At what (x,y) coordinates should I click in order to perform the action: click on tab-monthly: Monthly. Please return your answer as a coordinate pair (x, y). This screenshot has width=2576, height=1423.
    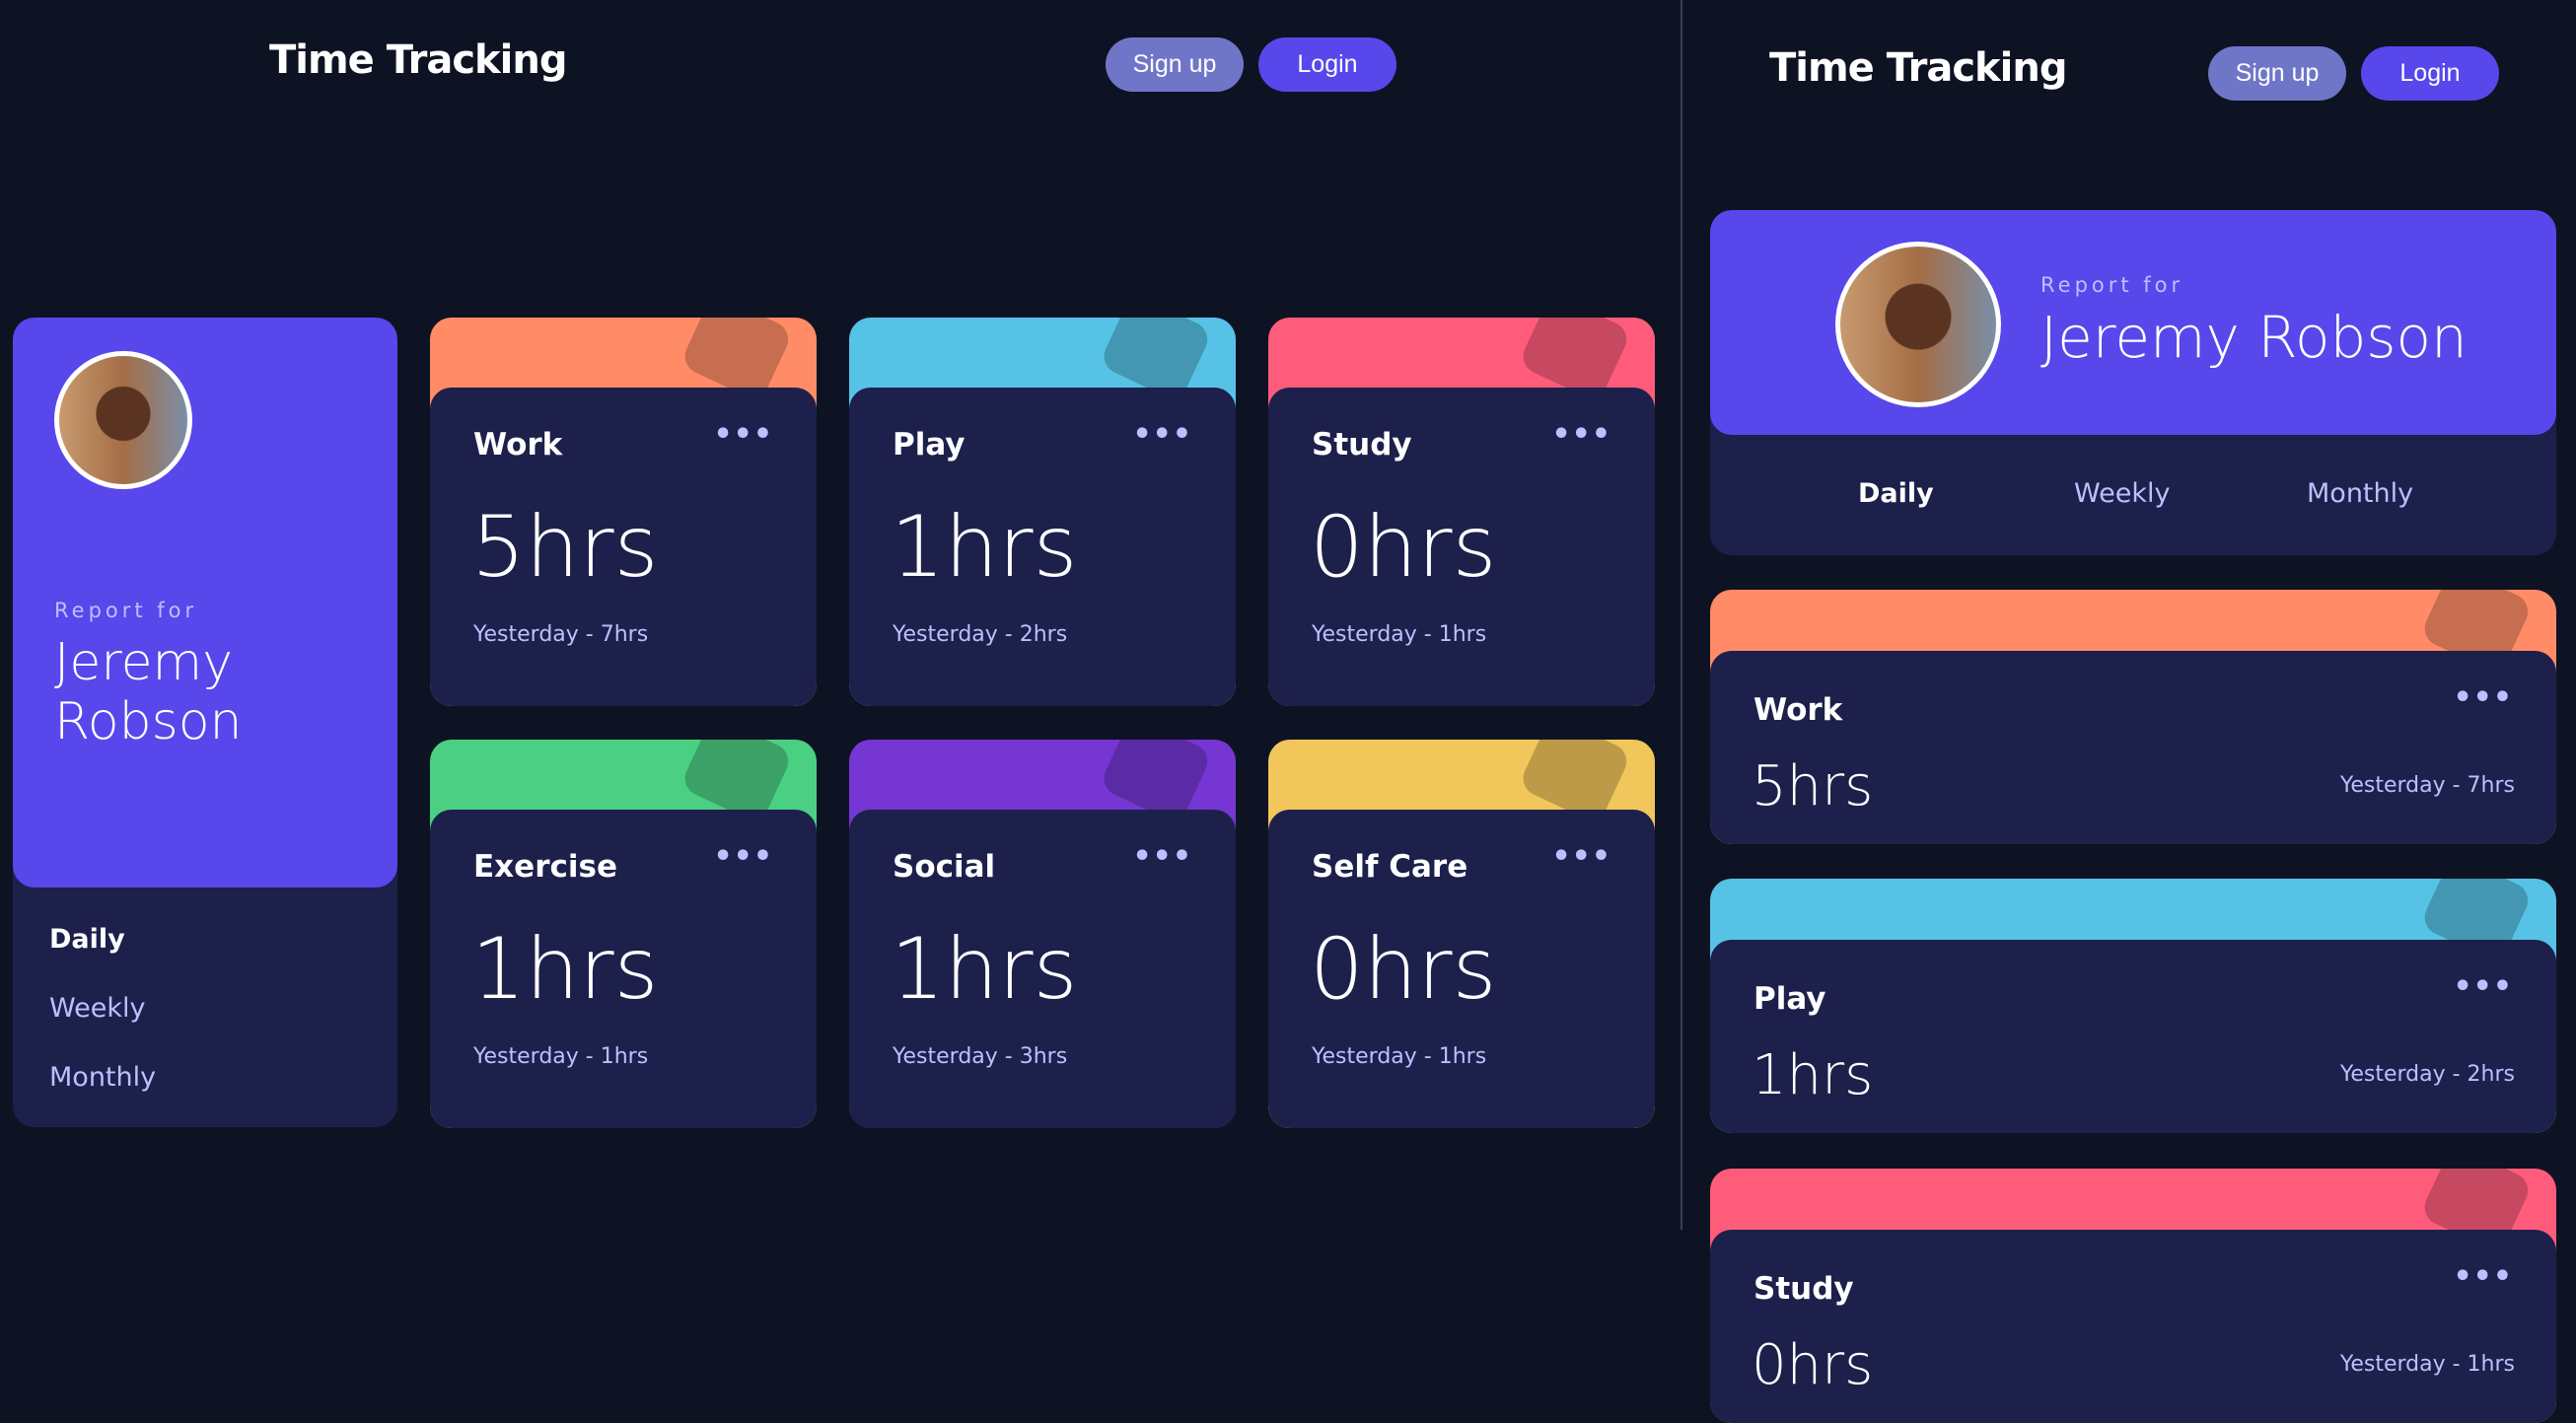
    Looking at the image, I should click on (103, 1077).